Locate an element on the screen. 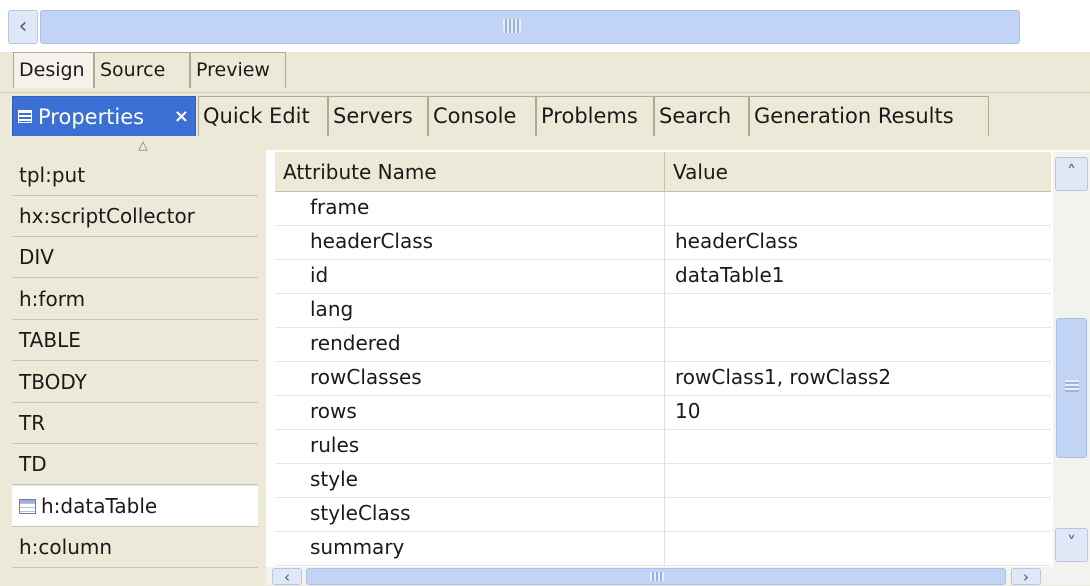 The height and width of the screenshot is (586, 1090). attribute-name: style is located at coordinates (334, 479).